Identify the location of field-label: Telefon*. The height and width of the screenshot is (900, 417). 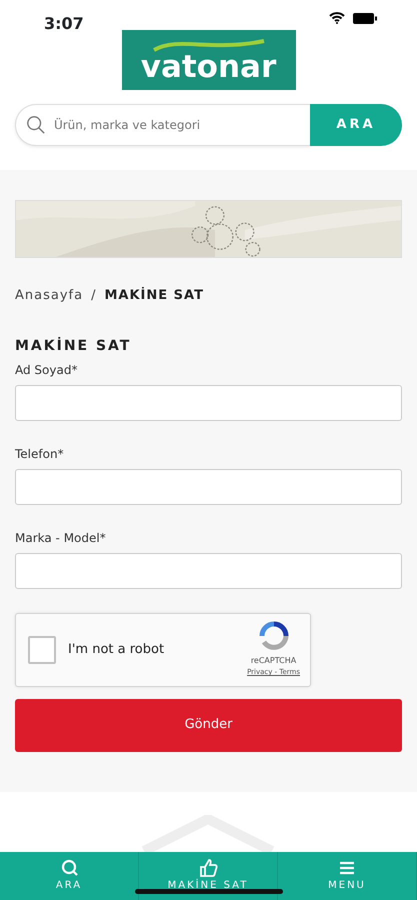
(40, 454).